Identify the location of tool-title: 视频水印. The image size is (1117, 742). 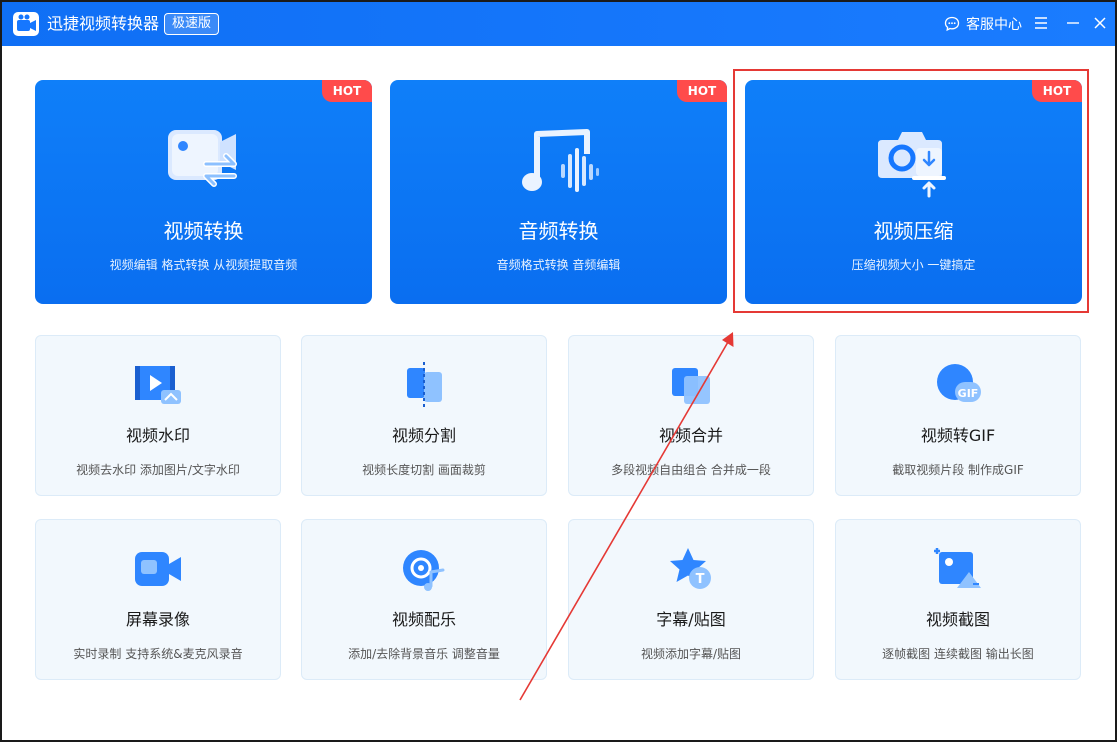
(157, 435).